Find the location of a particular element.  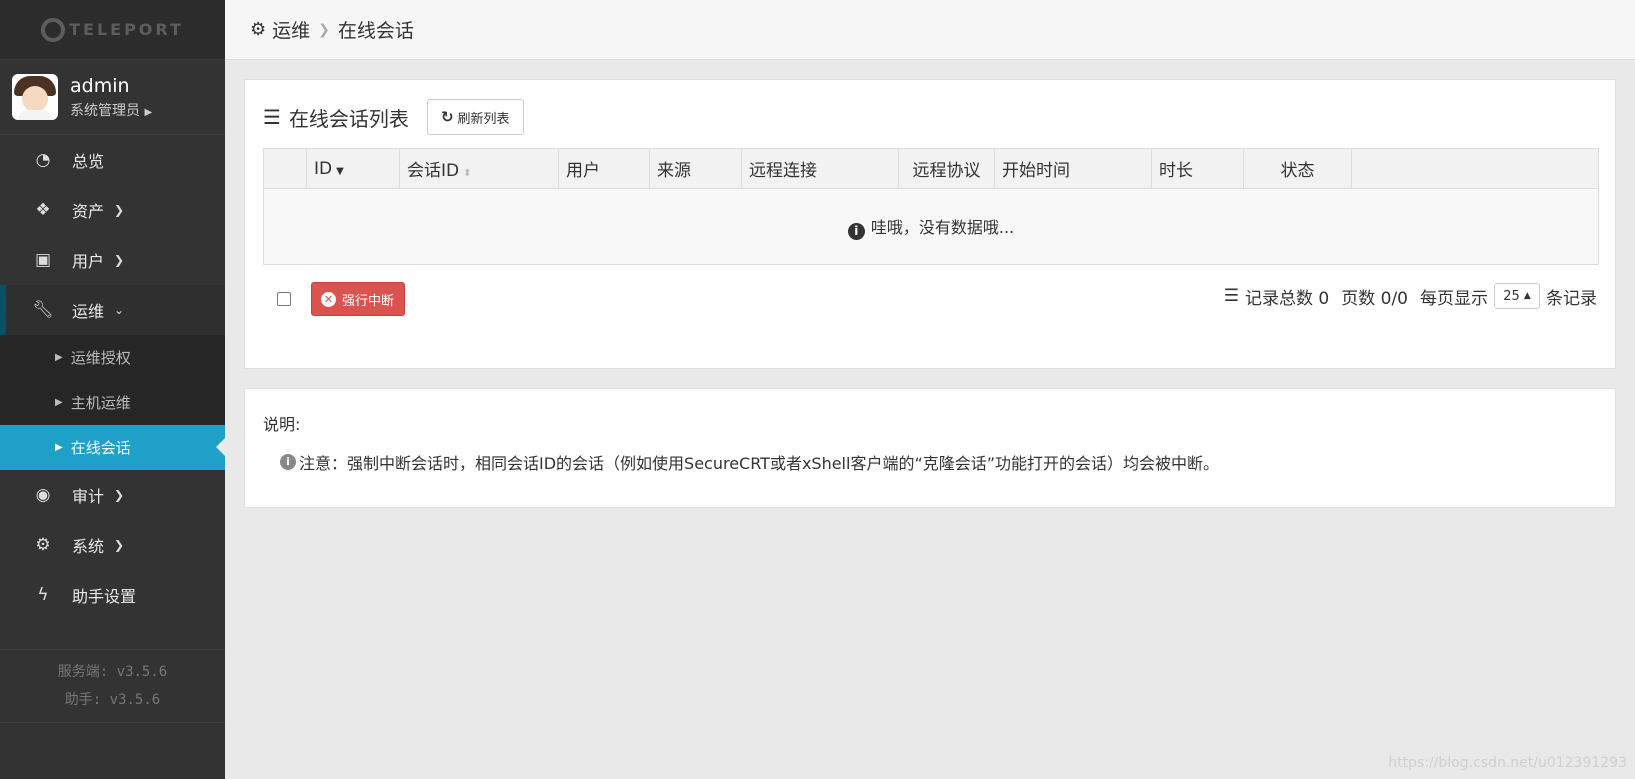

nav-item-ops: 🔧︎ 运维 ⌄ is located at coordinates (112, 310).